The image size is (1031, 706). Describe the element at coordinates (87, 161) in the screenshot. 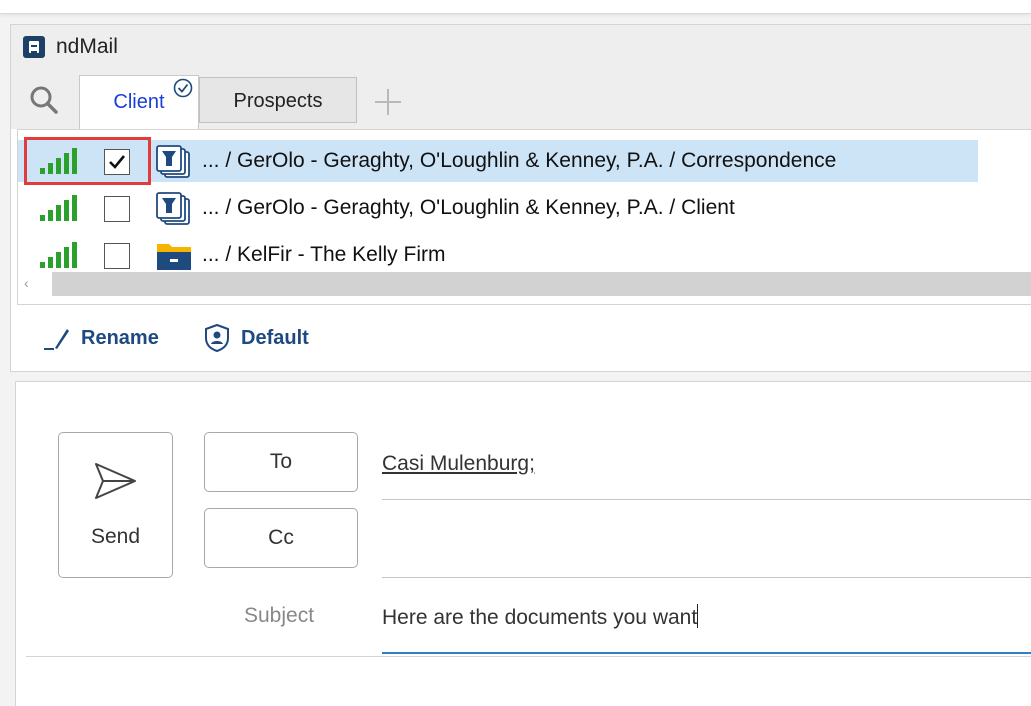

I see `highlight-annotation` at that location.